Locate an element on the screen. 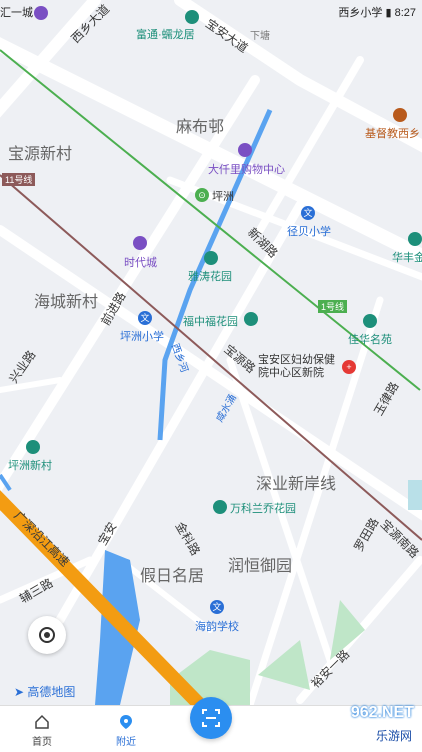 The width and height of the screenshot is (422, 752). scan-button is located at coordinates (211, 718).